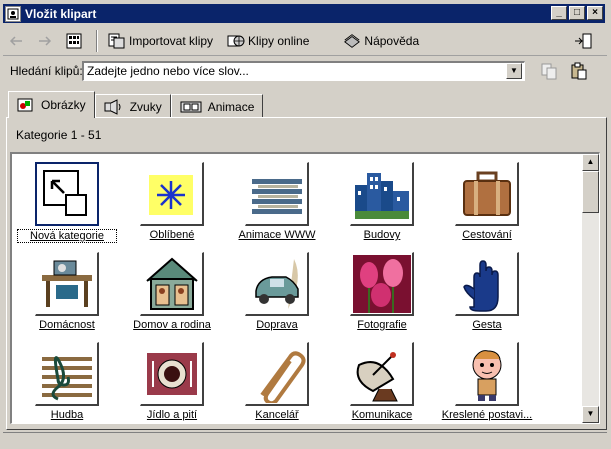 The image size is (611, 449). I want to click on category-label: Fotografie, so click(382, 325).